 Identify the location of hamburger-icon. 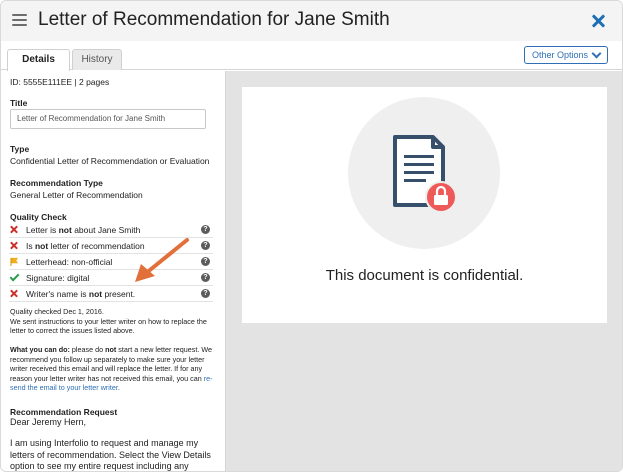
(19, 20).